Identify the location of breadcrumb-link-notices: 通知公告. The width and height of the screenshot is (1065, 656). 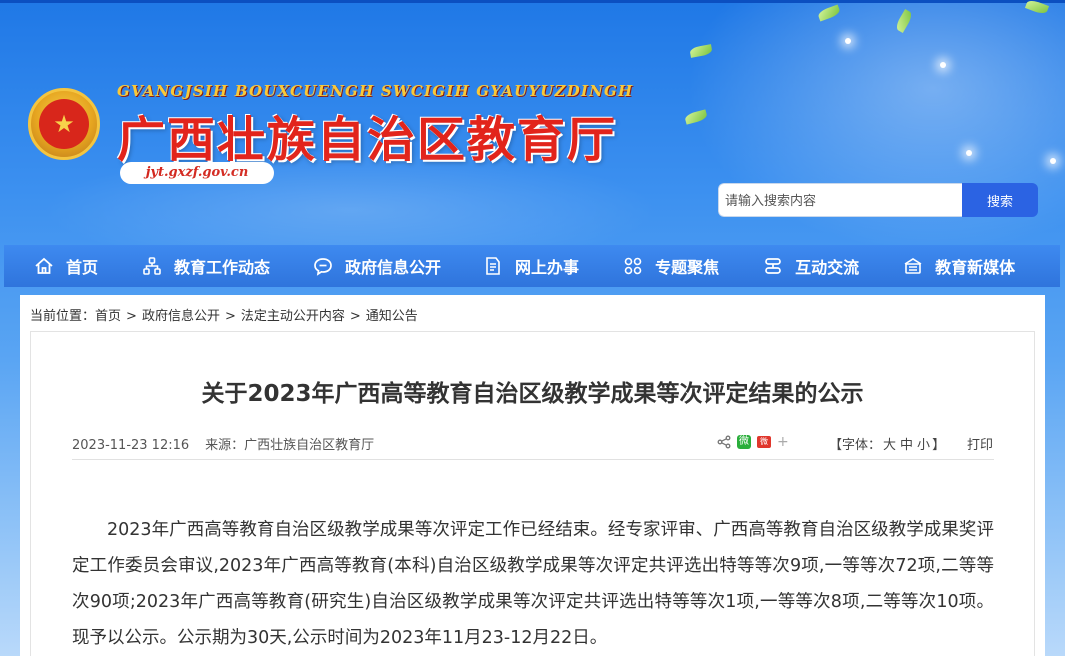
(392, 316).